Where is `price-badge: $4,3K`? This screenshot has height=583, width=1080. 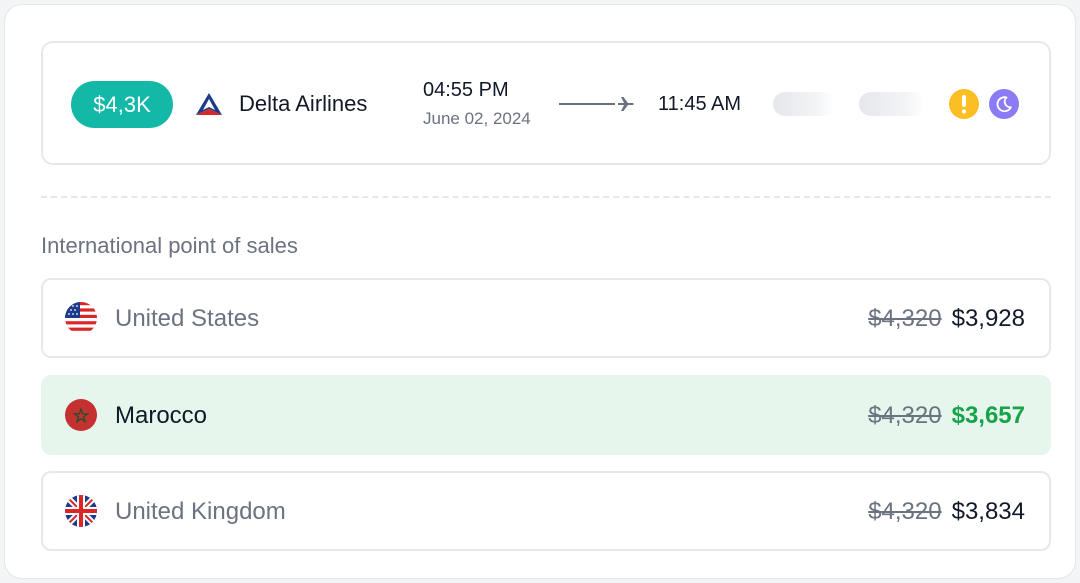 price-badge: $4,3K is located at coordinates (122, 104).